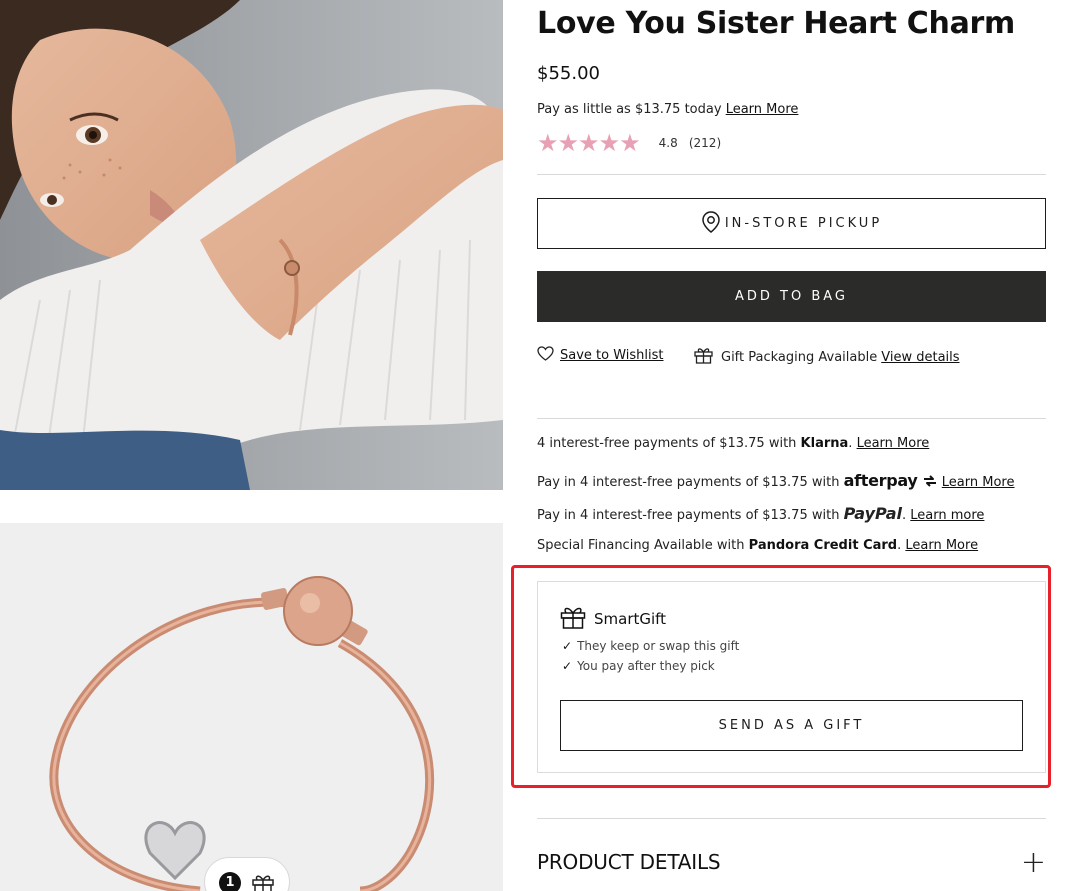 Image resolution: width=1080 pixels, height=891 pixels. Describe the element at coordinates (643, 545) in the screenshot. I see `financing-text: Special Financing Available with` at that location.